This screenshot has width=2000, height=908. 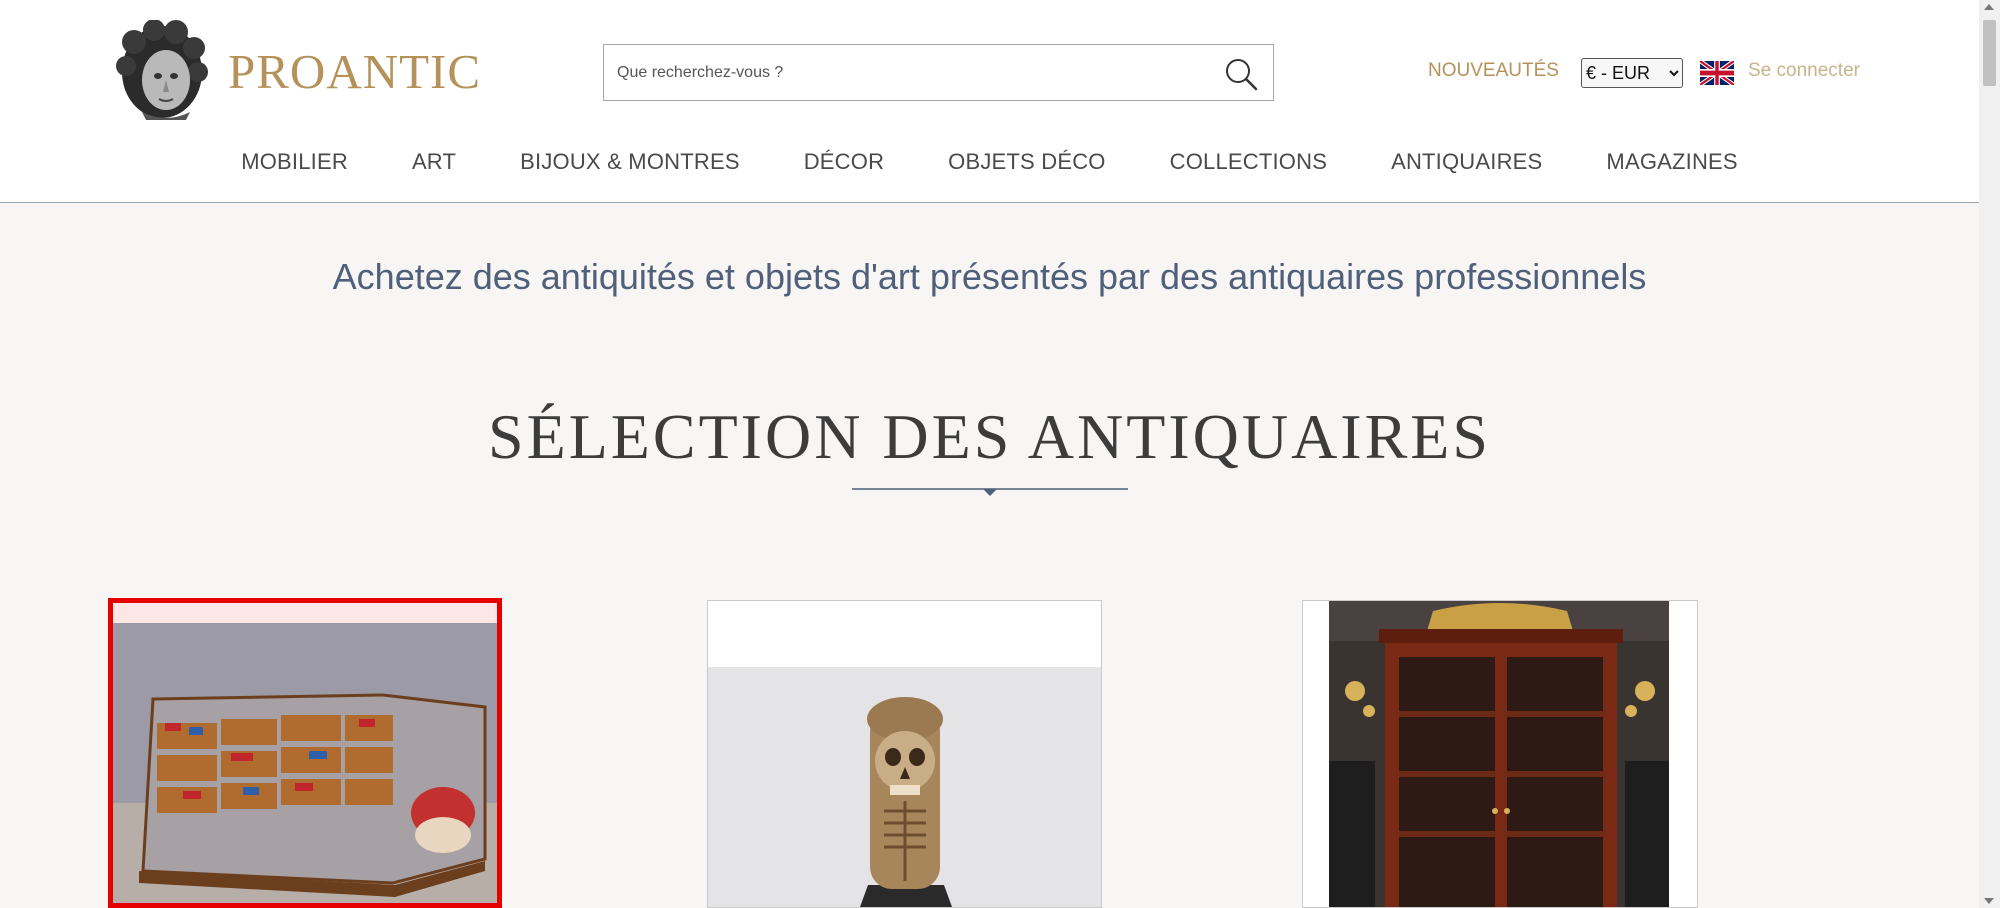 I want to click on display-cabinet-image, so click(x=305, y=753).